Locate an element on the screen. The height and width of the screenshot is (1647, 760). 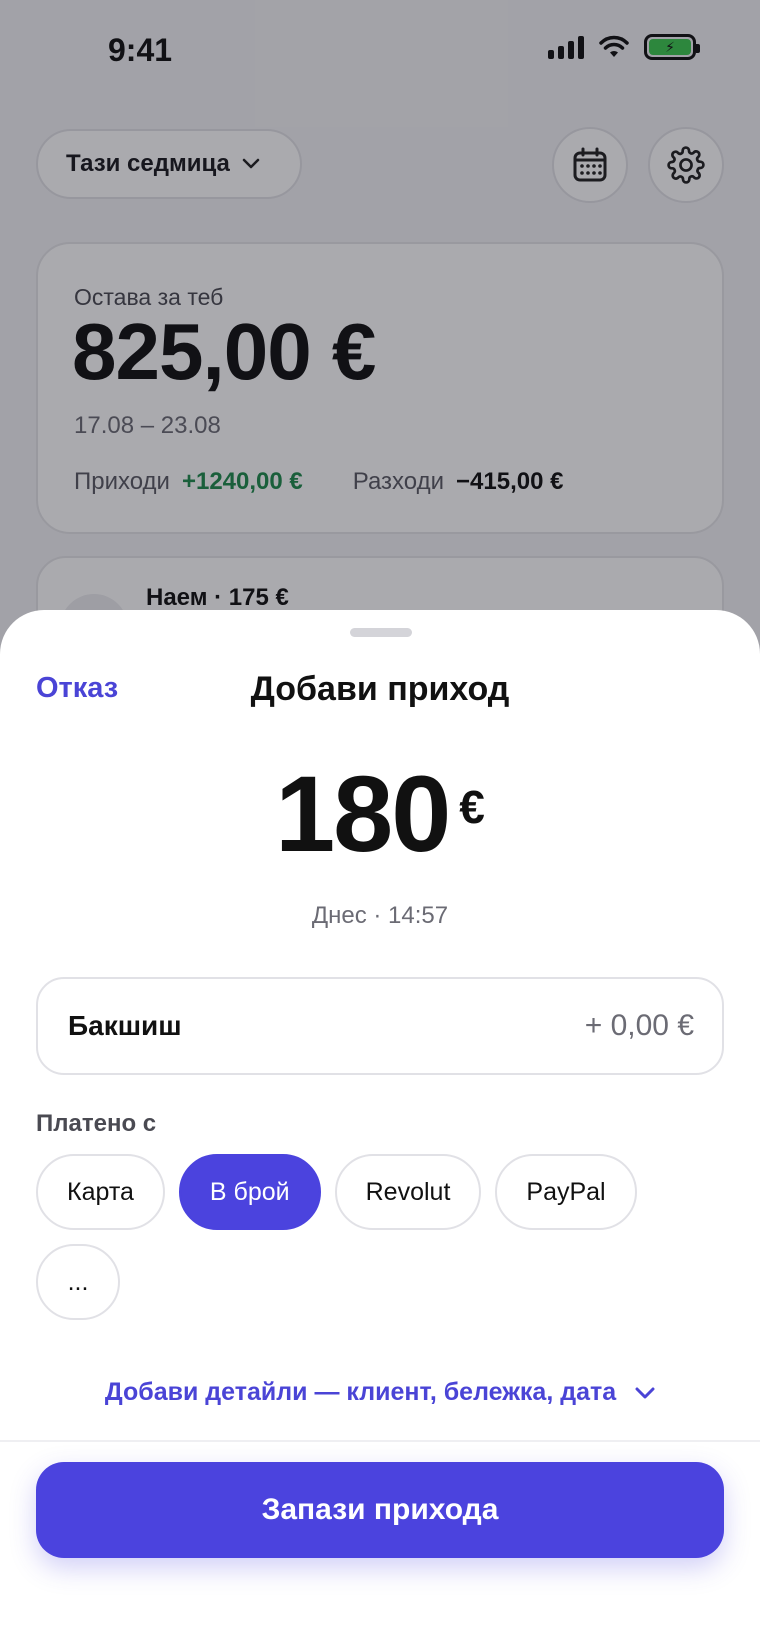
paid-with-label: Платено с is located at coordinates (96, 1123).